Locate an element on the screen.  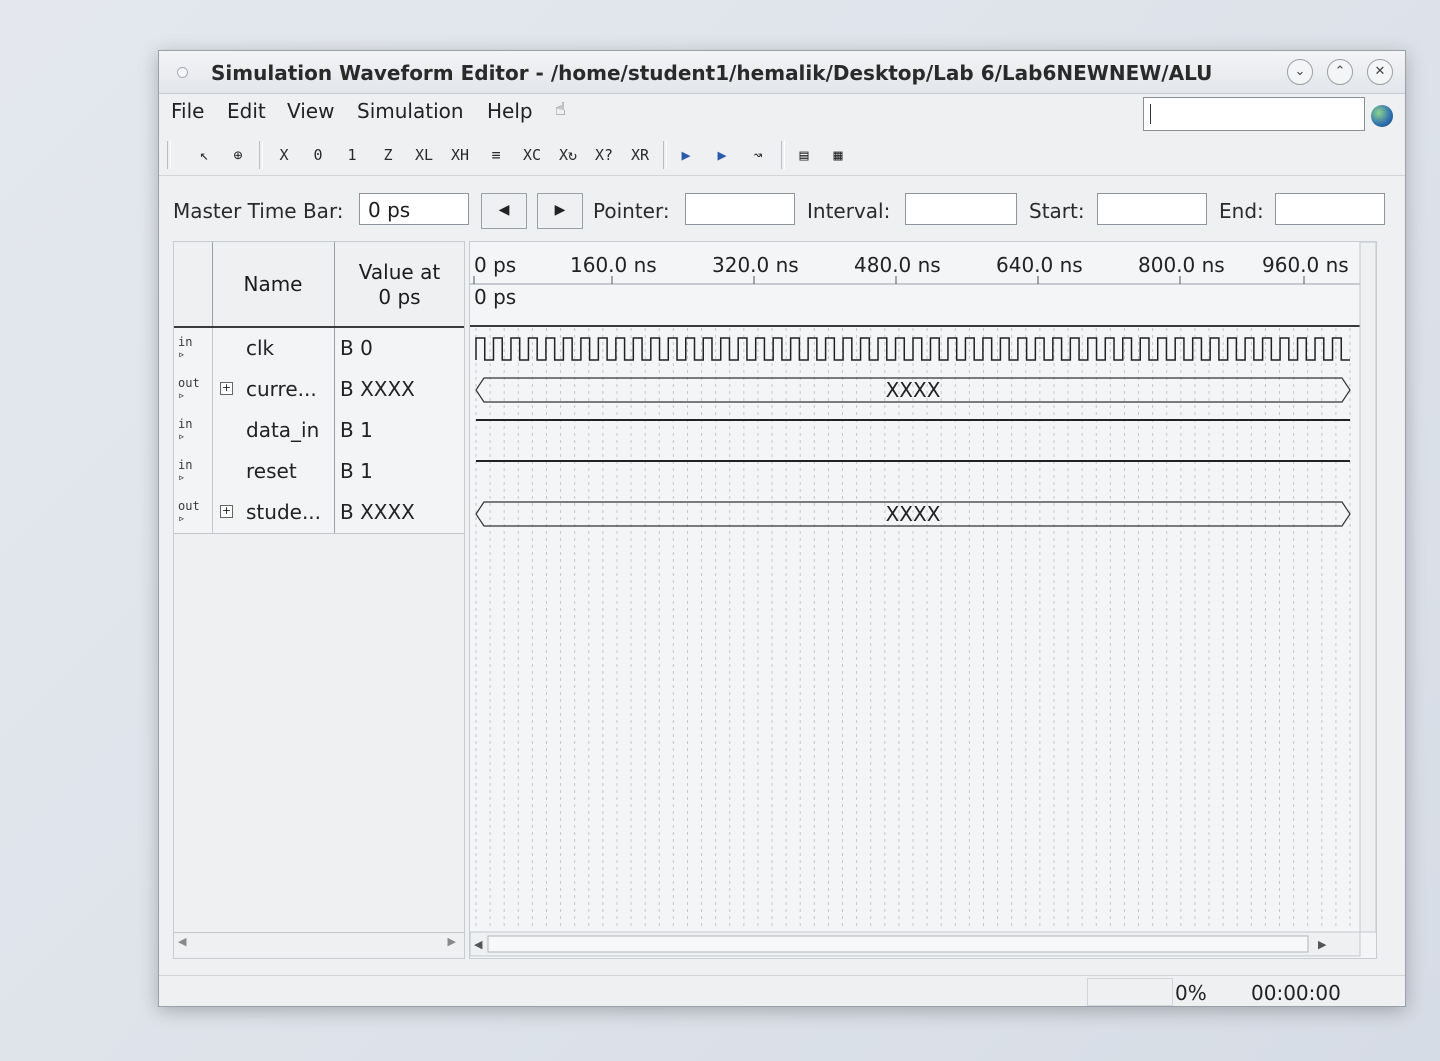
functional-simulation-icon: ▶ is located at coordinates (686, 155).